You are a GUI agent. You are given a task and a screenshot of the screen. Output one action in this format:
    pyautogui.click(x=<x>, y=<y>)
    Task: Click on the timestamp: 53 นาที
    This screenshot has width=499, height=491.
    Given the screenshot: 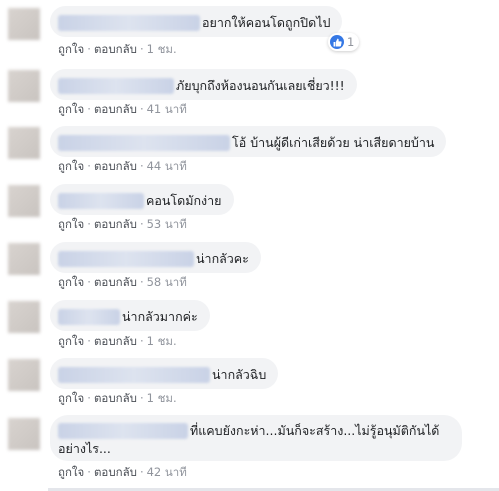 What is the action you would take?
    pyautogui.click(x=167, y=224)
    